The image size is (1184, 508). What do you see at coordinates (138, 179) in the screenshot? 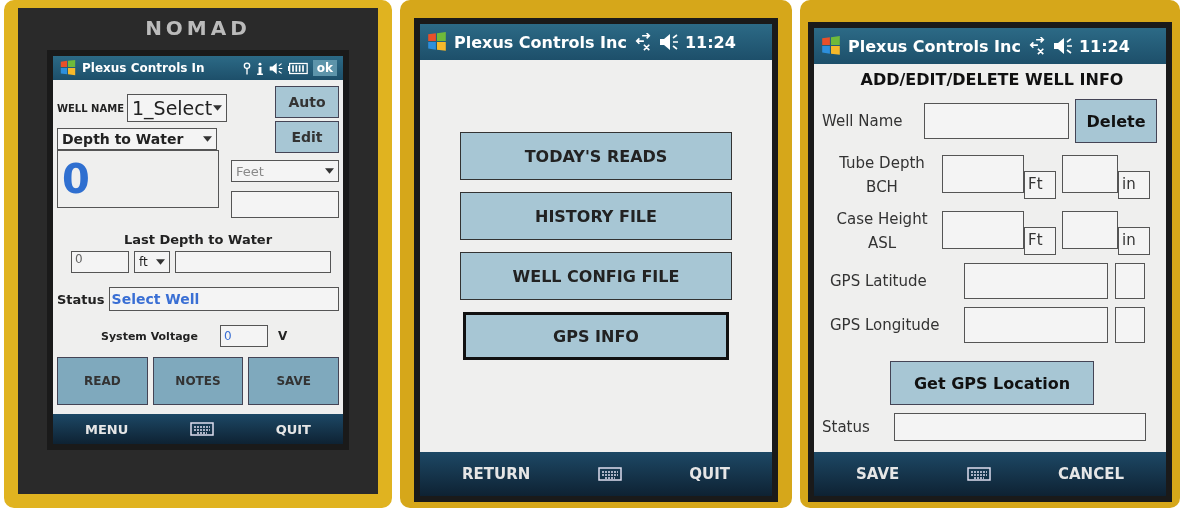
I see `reading-display: 0` at bounding box center [138, 179].